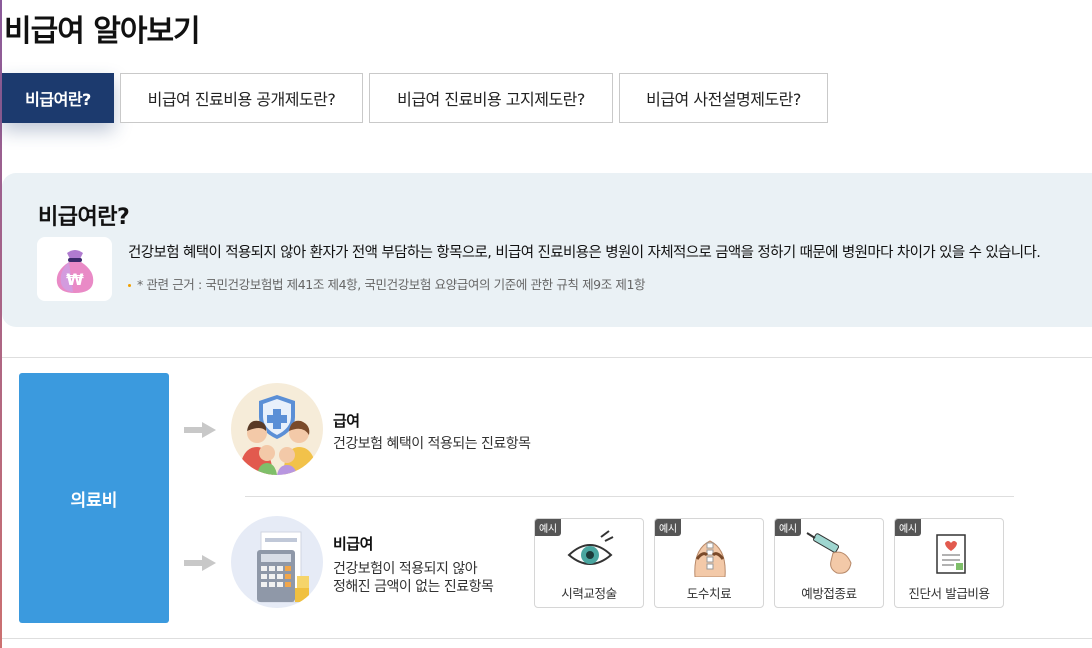 This screenshot has width=1092, height=648. I want to click on row-divider, so click(629, 496).